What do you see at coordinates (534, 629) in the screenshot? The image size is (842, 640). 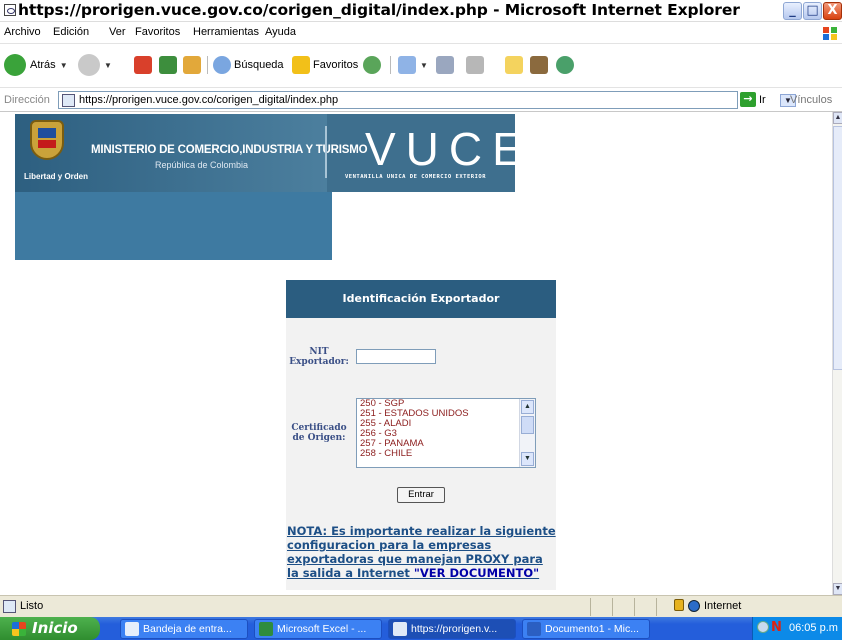 I see `word-icon` at bounding box center [534, 629].